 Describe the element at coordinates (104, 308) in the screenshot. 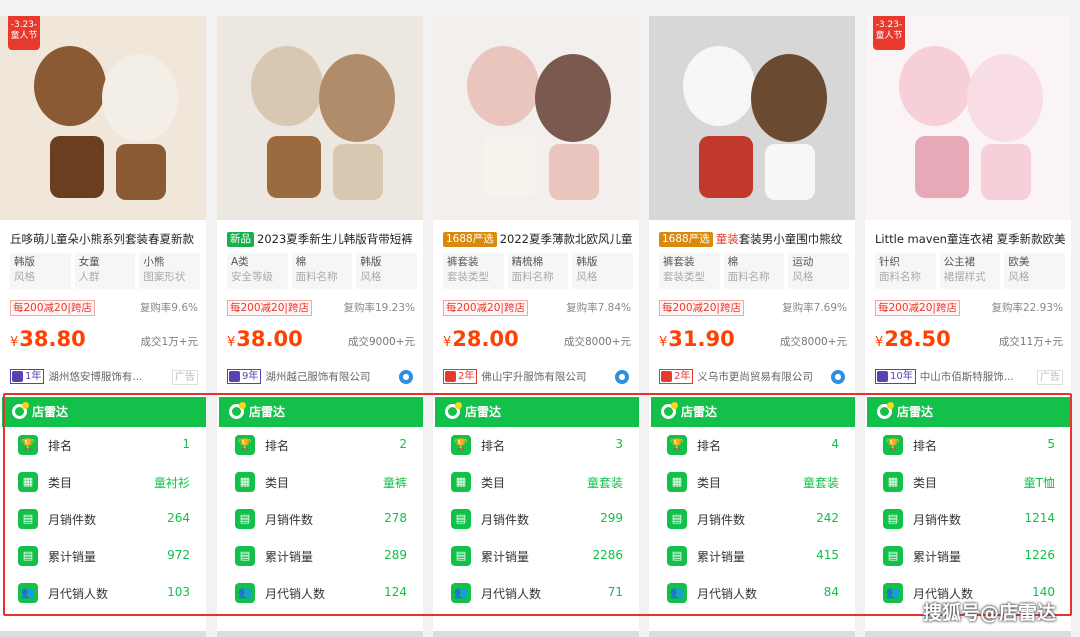

I see `promo-row: 每200减20|跨店 复购率9.6%` at that location.